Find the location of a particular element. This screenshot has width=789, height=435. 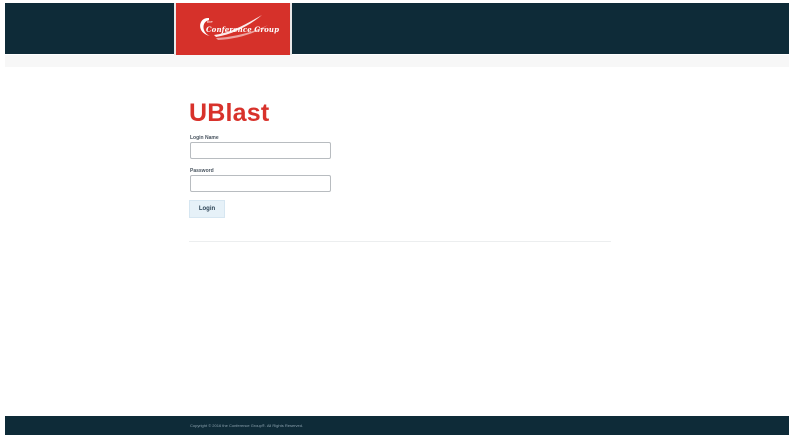

logo-name: Conference Group is located at coordinates (243, 29).